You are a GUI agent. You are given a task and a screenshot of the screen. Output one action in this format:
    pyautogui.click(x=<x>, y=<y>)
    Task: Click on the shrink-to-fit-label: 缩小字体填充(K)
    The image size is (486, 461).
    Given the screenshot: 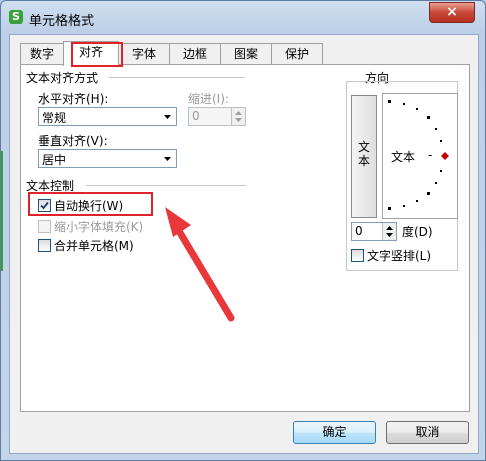 What is the action you would take?
    pyautogui.click(x=98, y=226)
    